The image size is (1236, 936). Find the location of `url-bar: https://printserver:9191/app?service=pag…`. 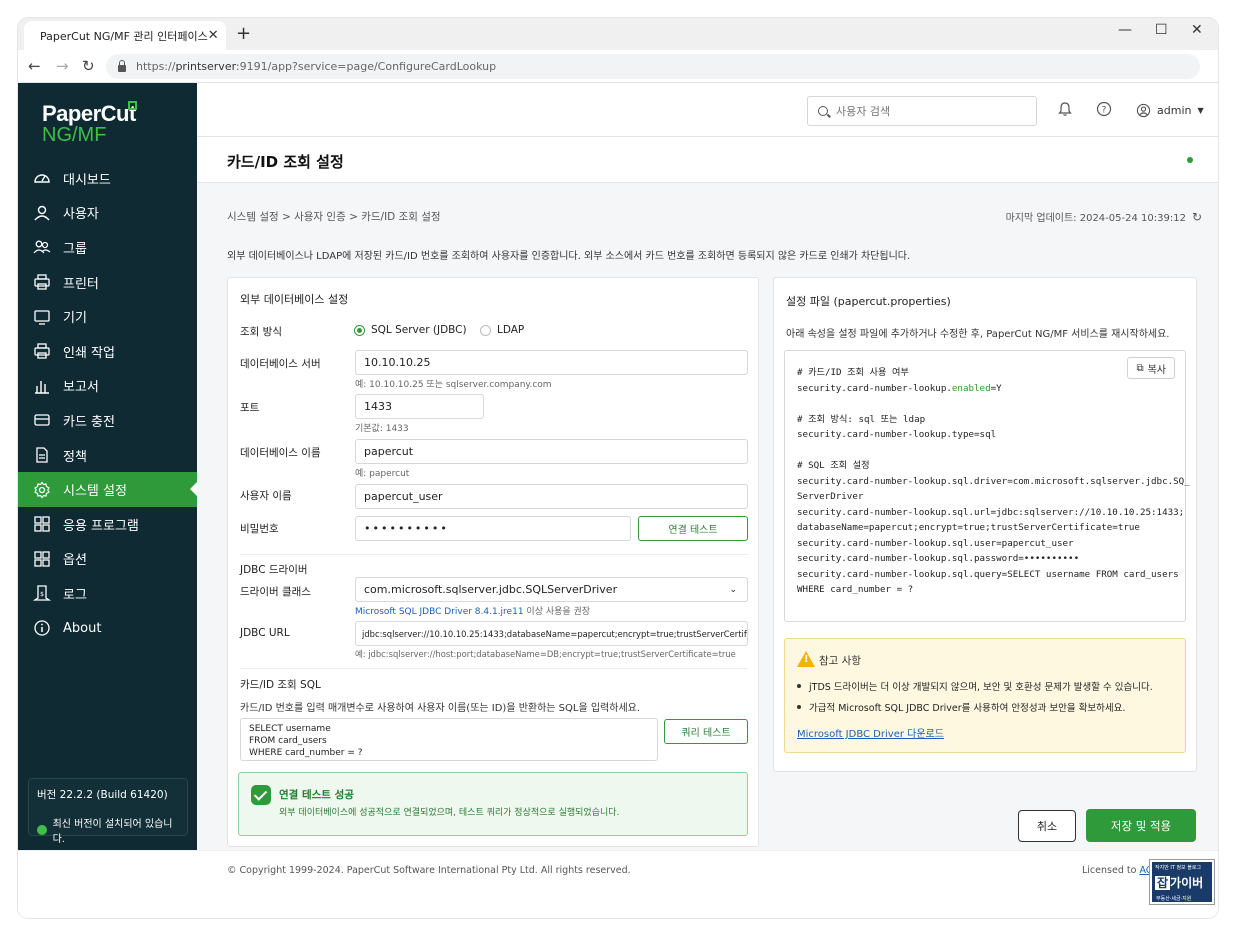

url-bar: https://printserver:9191/app?service=pag… is located at coordinates (653, 66).